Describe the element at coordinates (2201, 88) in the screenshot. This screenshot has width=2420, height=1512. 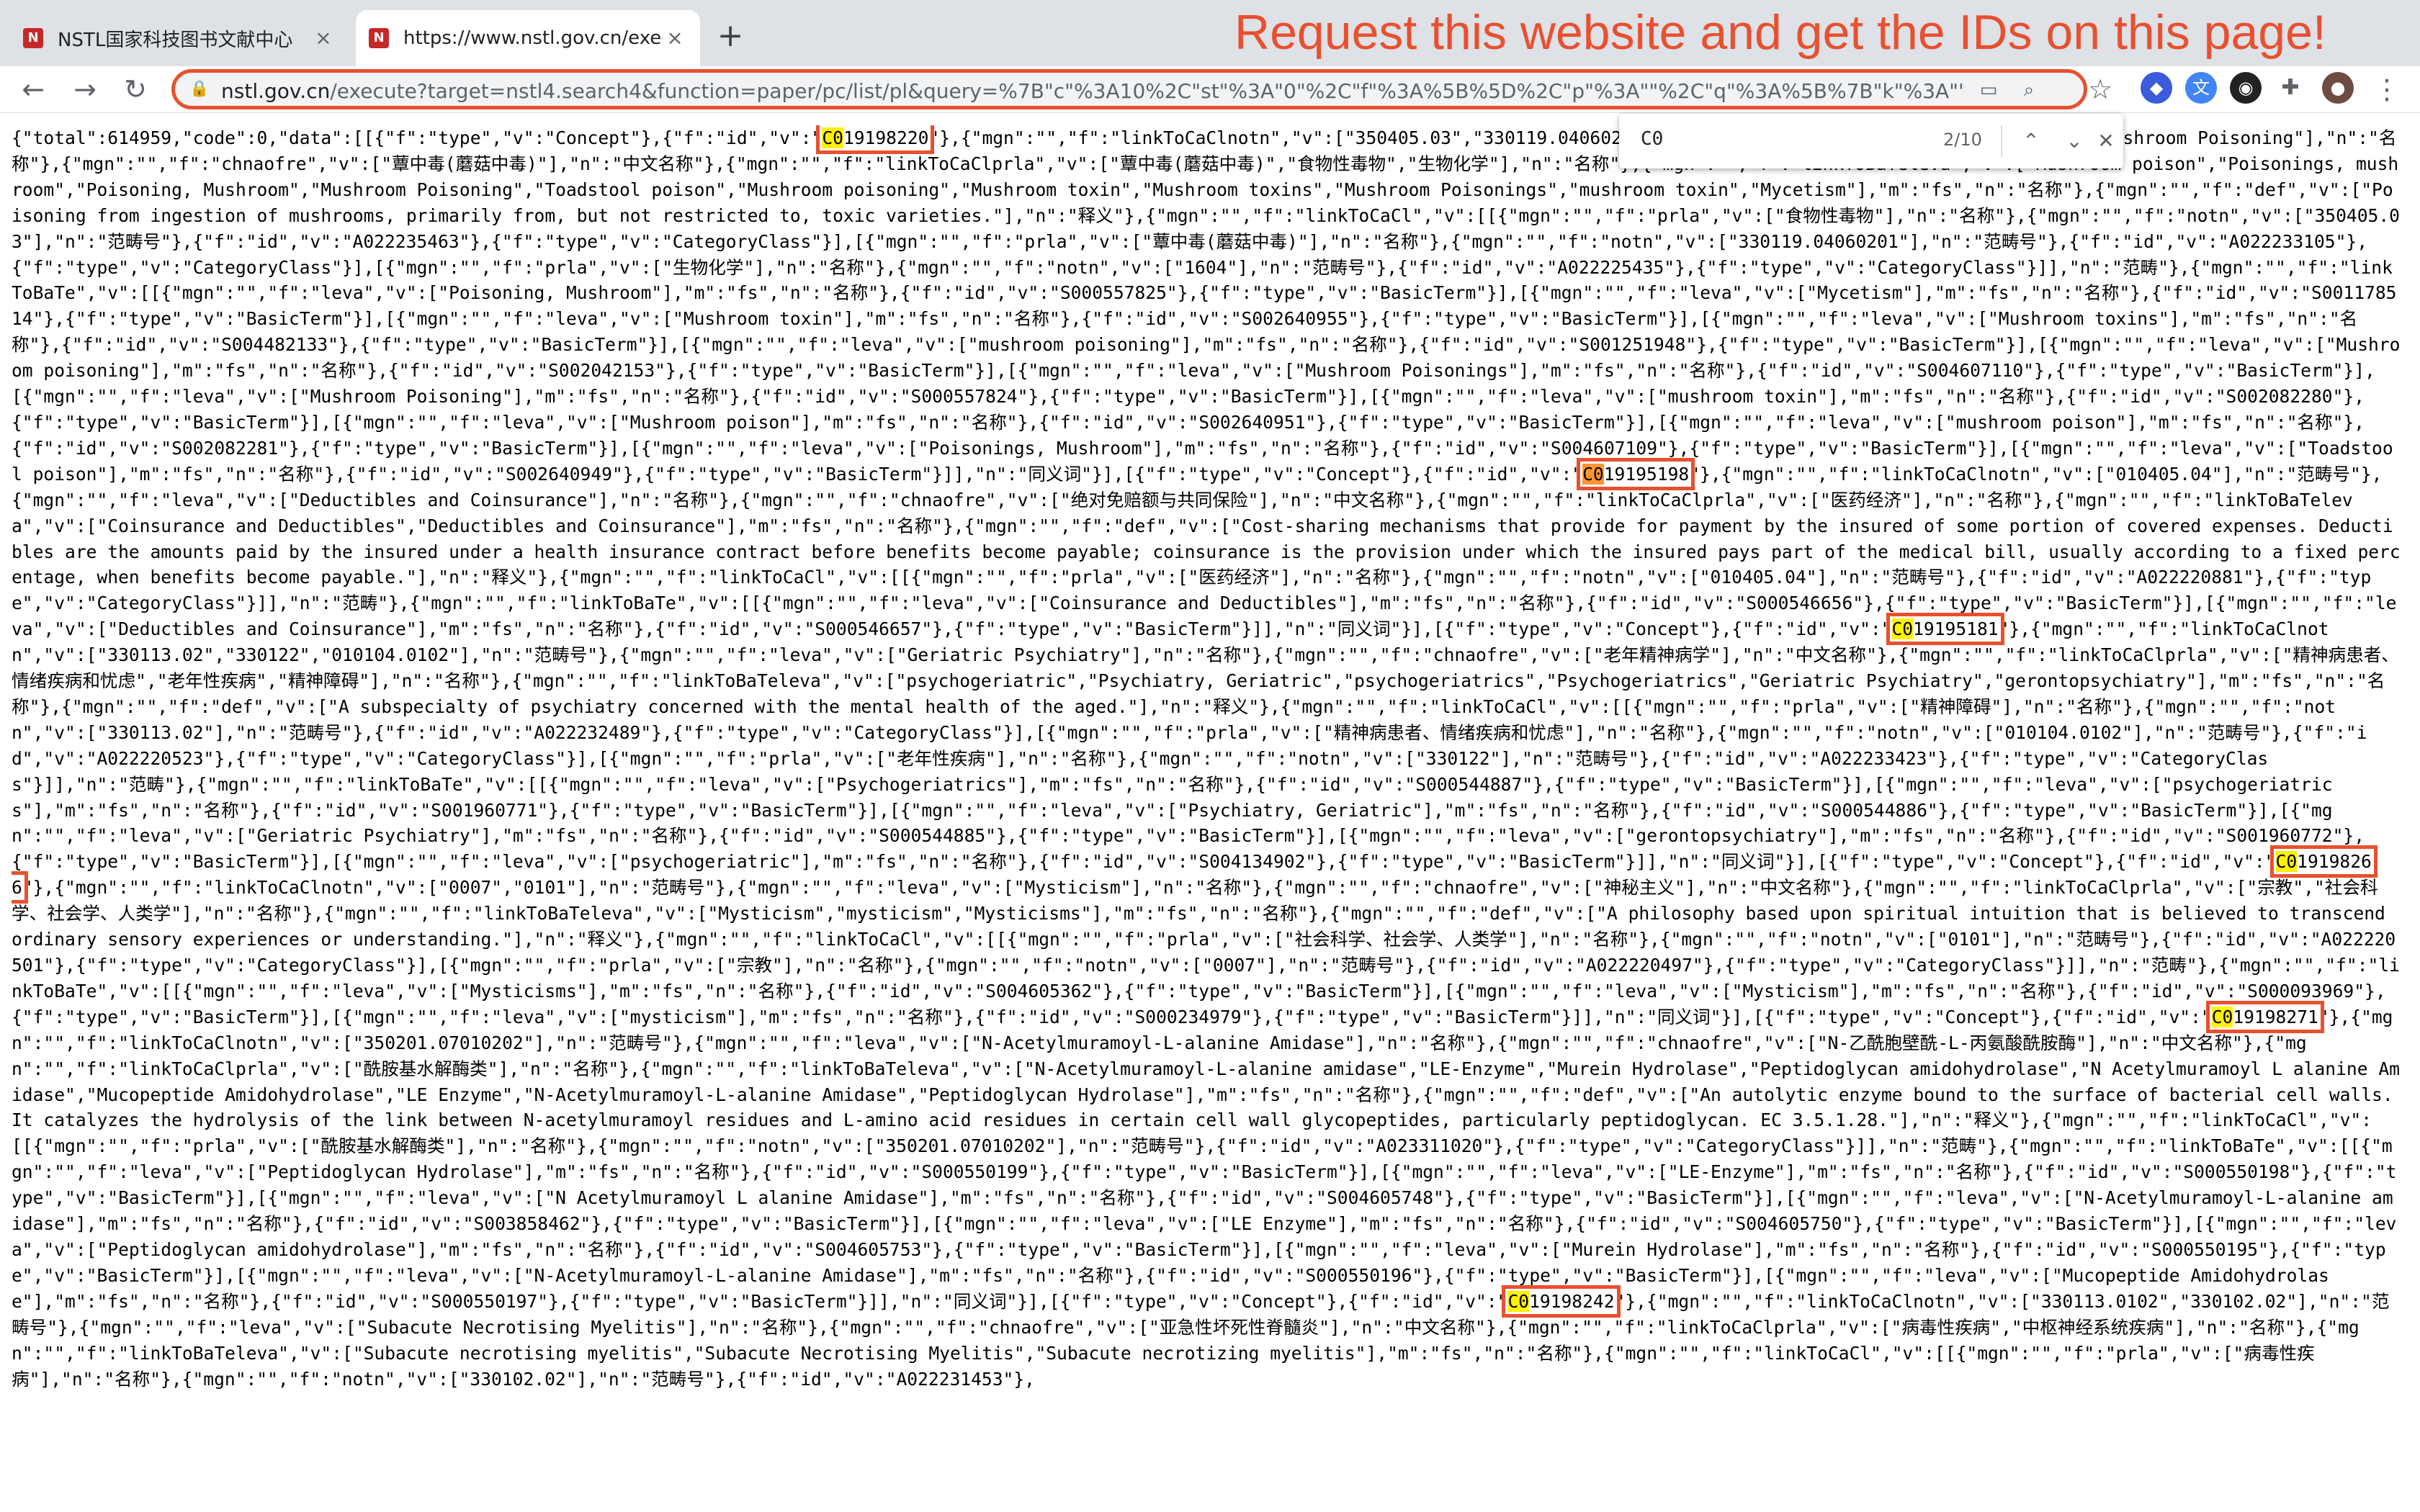
I see `translate-icon: 文` at that location.